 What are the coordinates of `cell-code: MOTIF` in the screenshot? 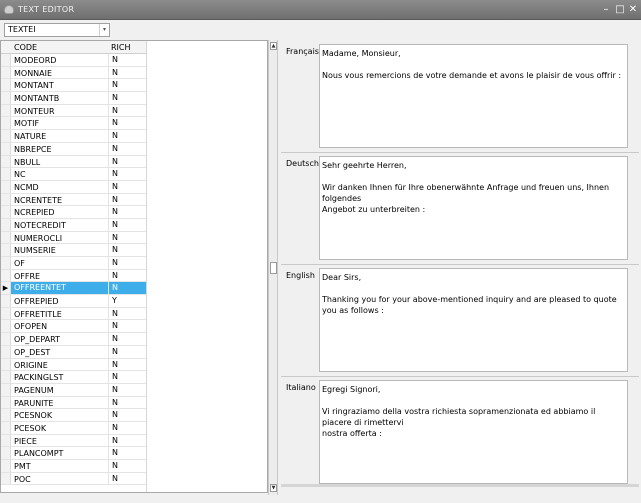 It's located at (26, 123).